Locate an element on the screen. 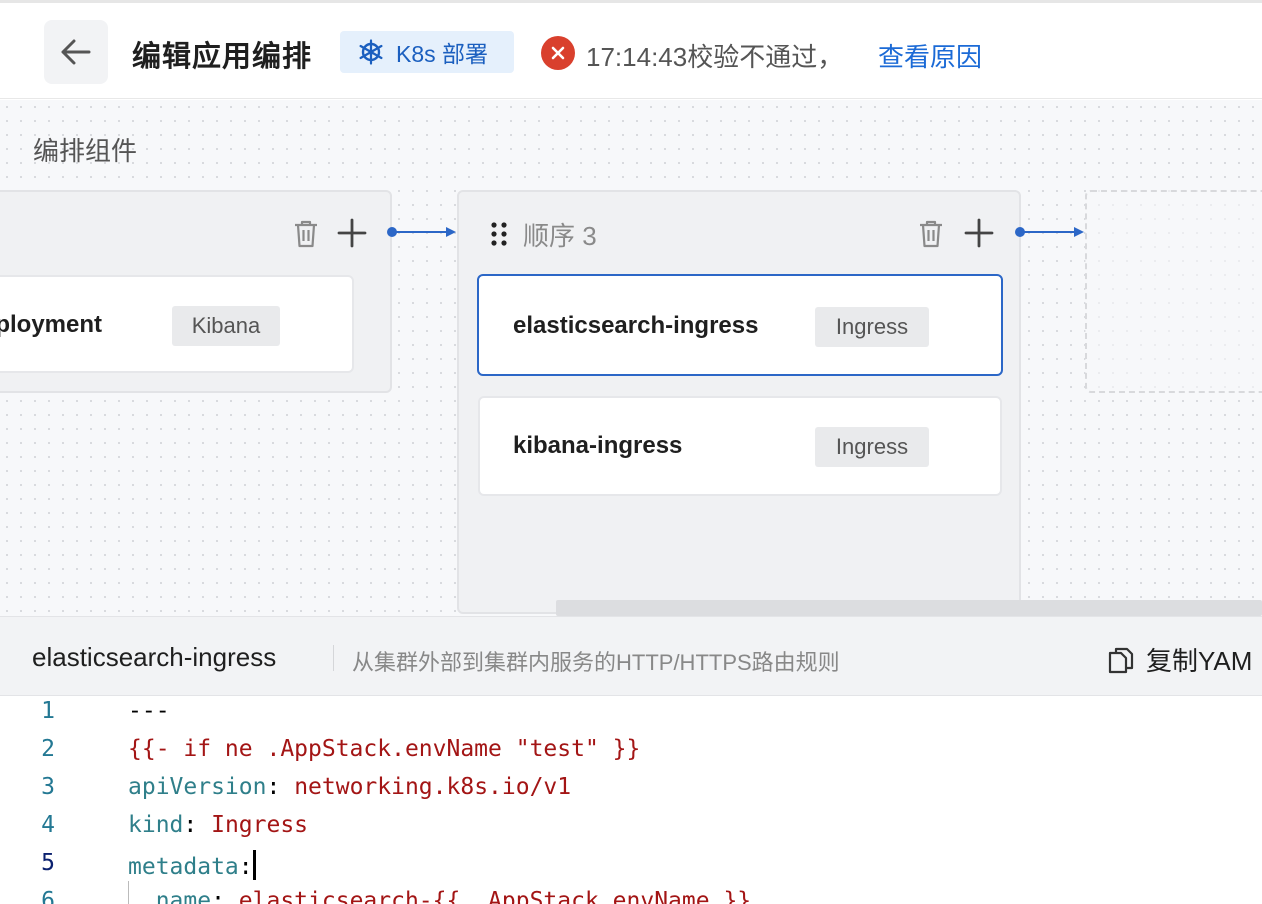 The height and width of the screenshot is (904, 1262). copy-yaml-label: 复制YAM is located at coordinates (1199, 661).